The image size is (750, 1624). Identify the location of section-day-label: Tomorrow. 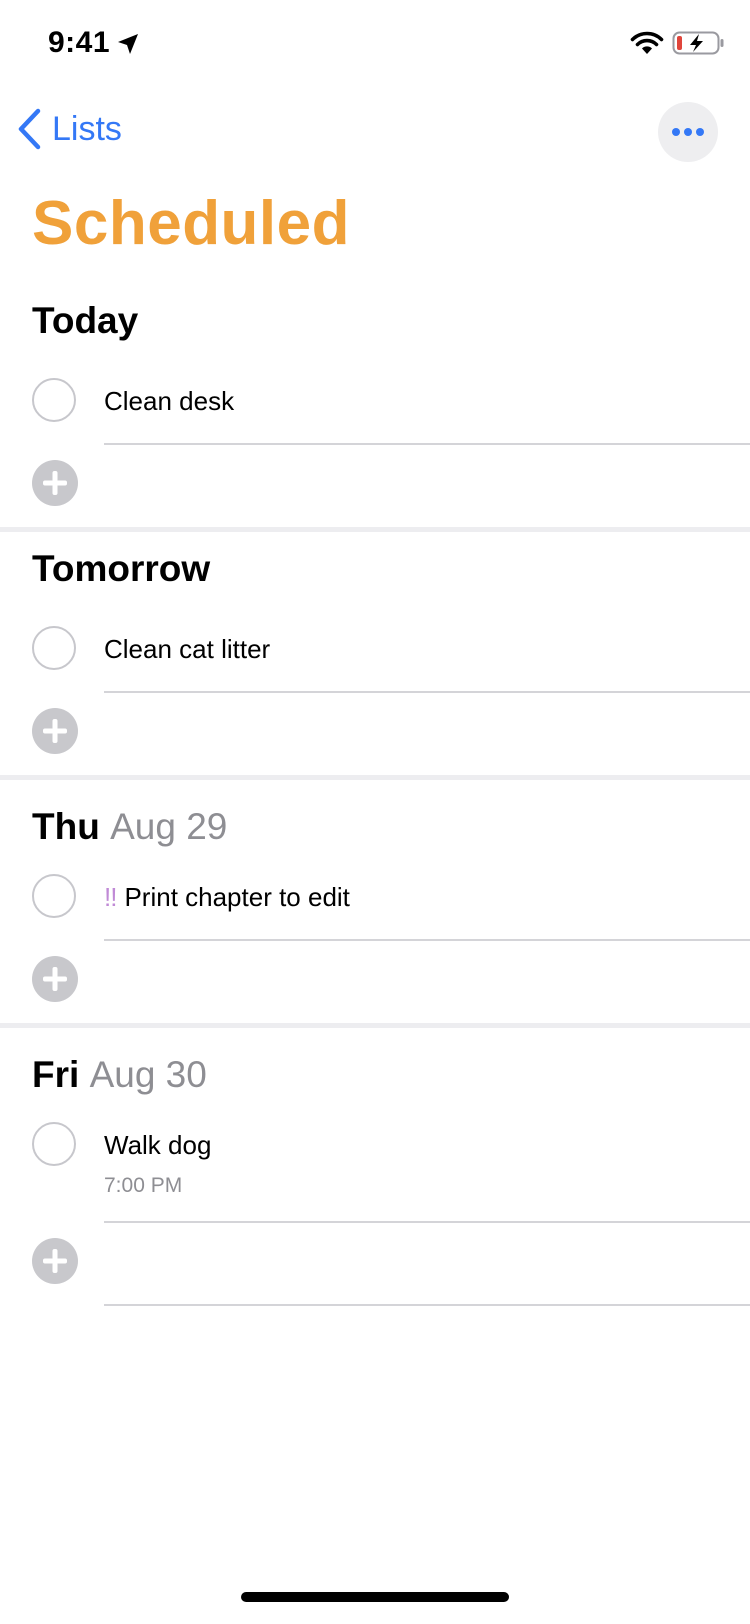
(121, 568).